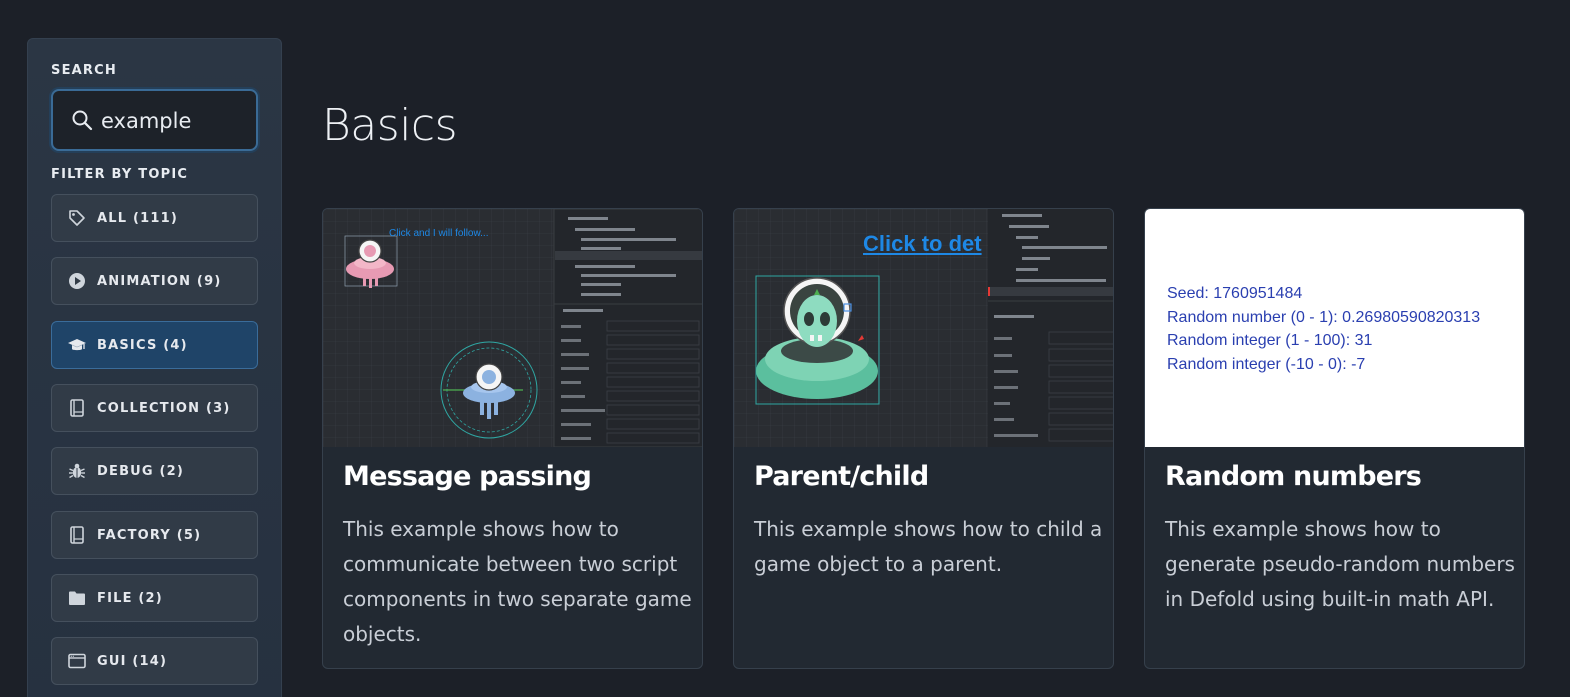  Describe the element at coordinates (149, 535) in the screenshot. I see `topic-label: FACTORY (5)` at that location.